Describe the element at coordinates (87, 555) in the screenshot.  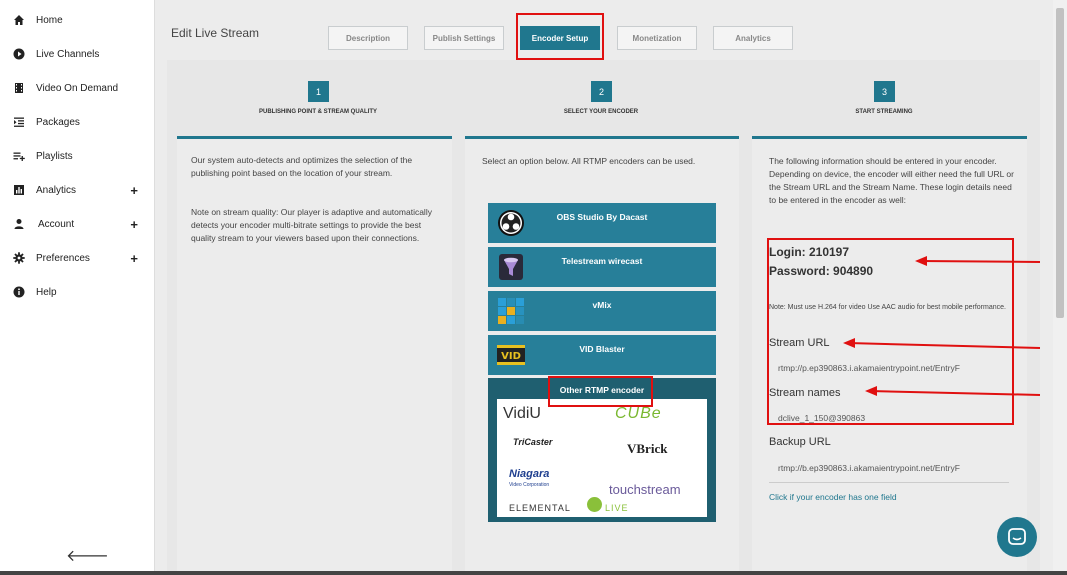
I see `collapse-sidebar-arrow-icon: 🡐` at that location.